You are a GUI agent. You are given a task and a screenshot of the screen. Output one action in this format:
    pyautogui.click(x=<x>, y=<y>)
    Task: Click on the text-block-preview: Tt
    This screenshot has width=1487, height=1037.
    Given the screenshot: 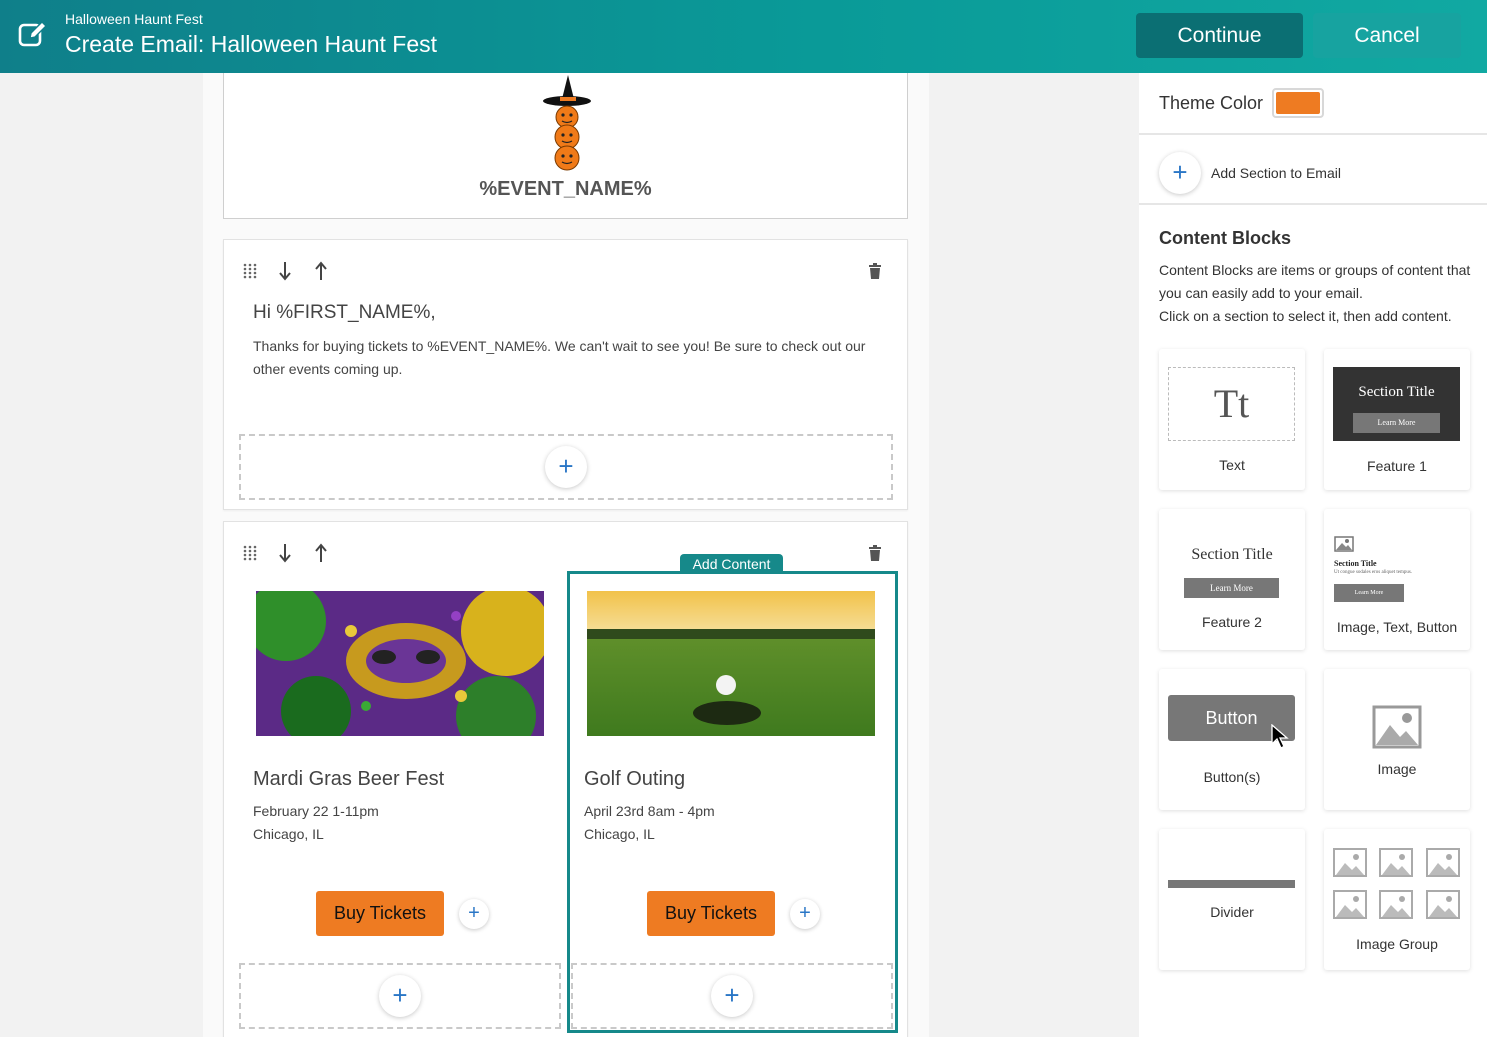 What is the action you would take?
    pyautogui.click(x=1231, y=404)
    